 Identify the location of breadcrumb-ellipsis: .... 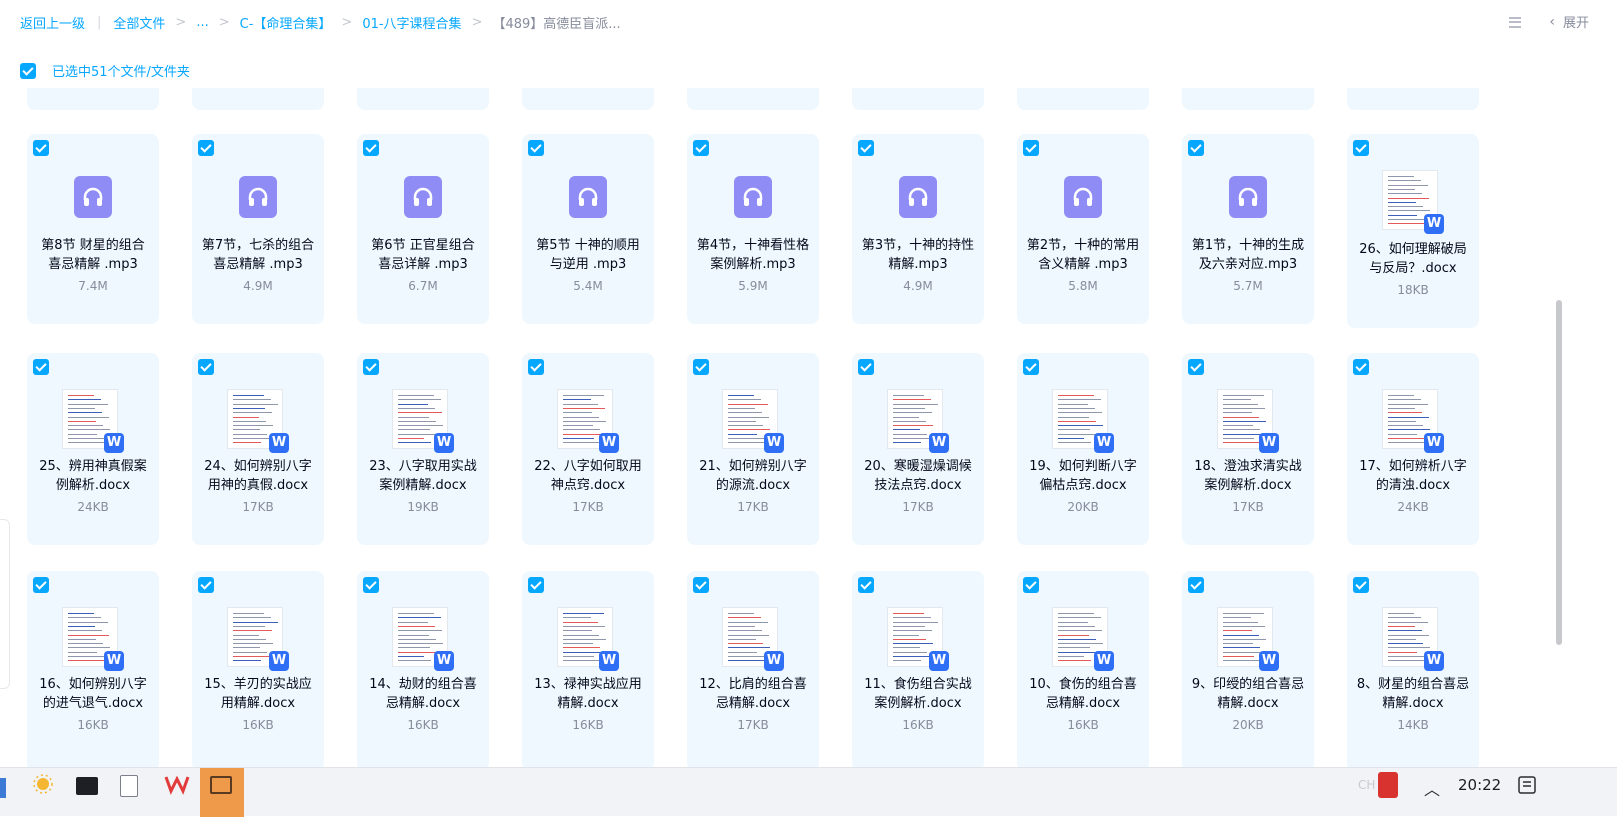
(202, 22).